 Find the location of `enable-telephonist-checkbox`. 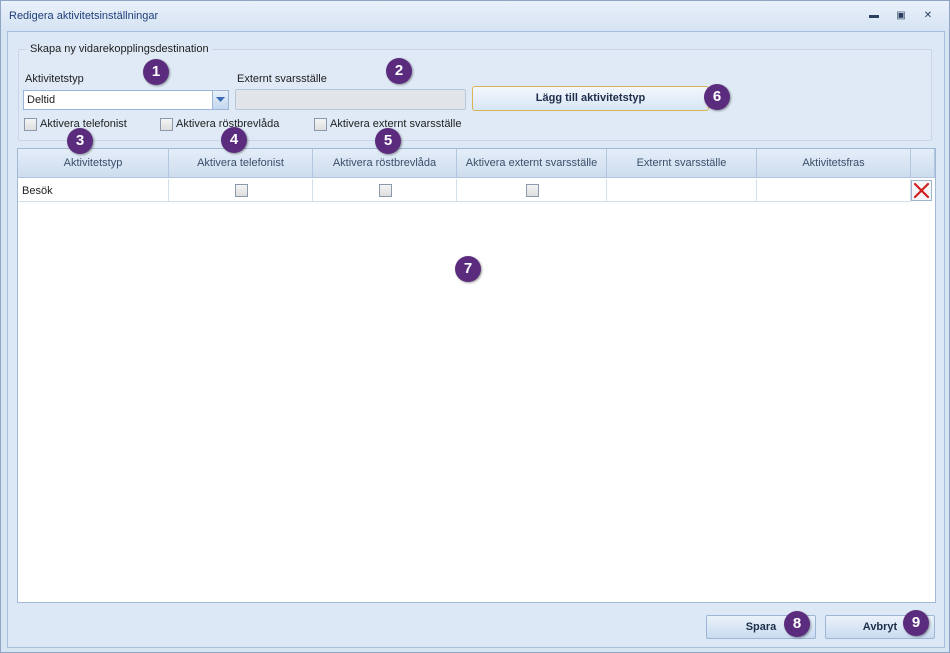

enable-telephonist-checkbox is located at coordinates (30, 124).